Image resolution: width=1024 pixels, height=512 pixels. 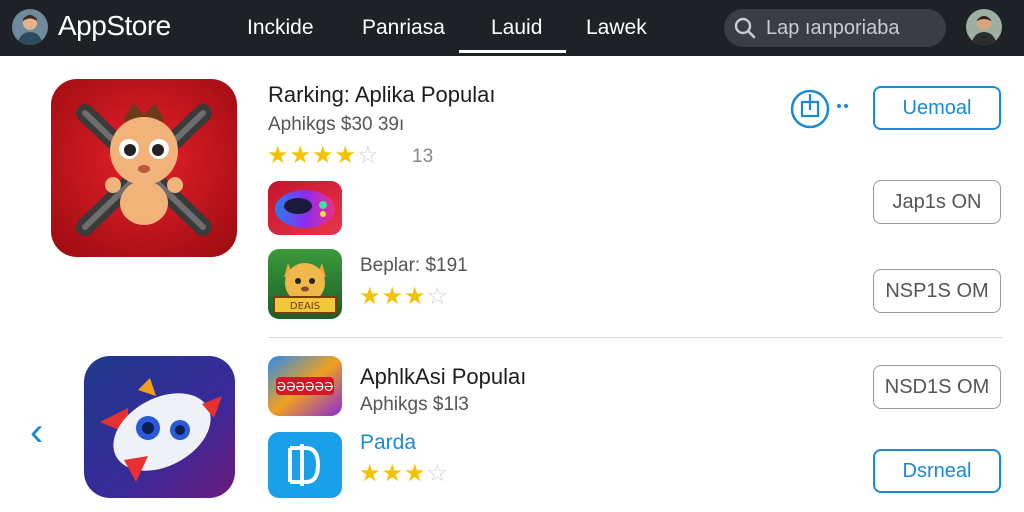 I want to click on parda-download-button: Dsrneal, so click(x=937, y=471).